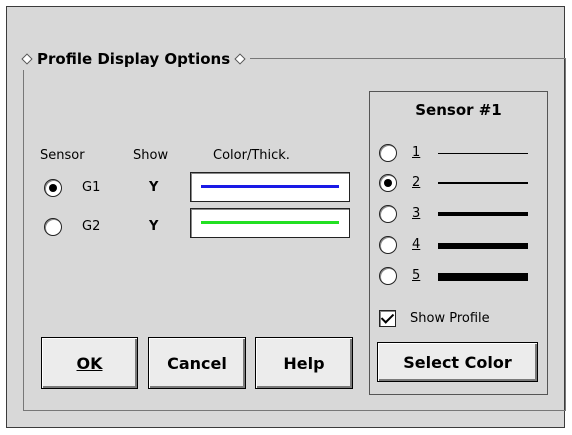  I want to click on show-profile-checkbox, so click(387, 318).